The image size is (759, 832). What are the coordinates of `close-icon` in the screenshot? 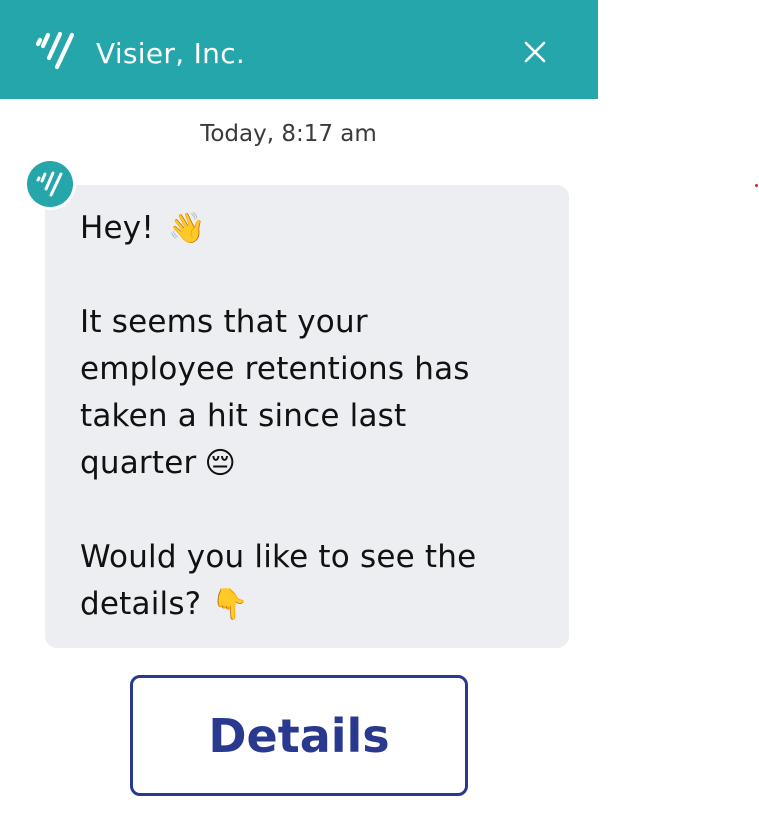 It's located at (535, 52).